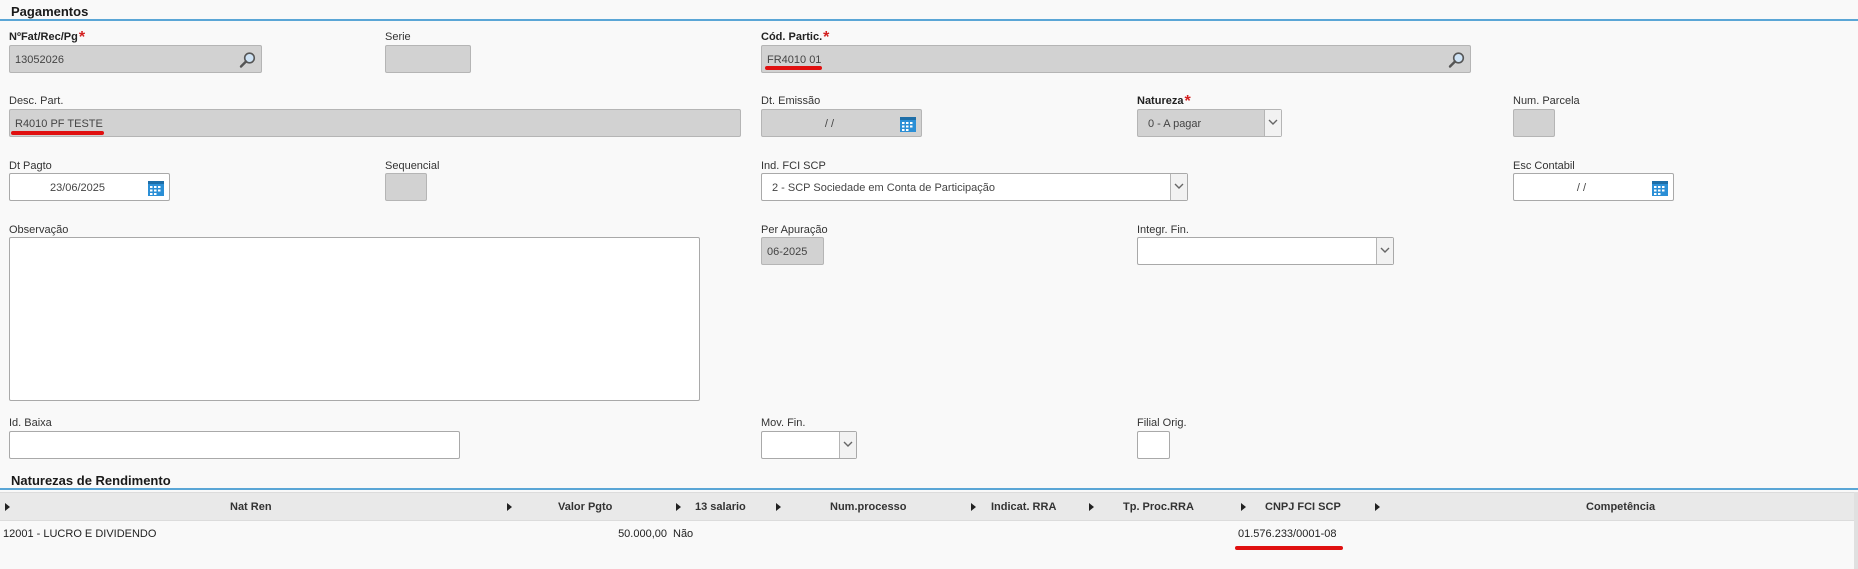 The width and height of the screenshot is (1858, 569). Describe the element at coordinates (683, 534) in the screenshot. I see `cell-13-salario: Não` at that location.